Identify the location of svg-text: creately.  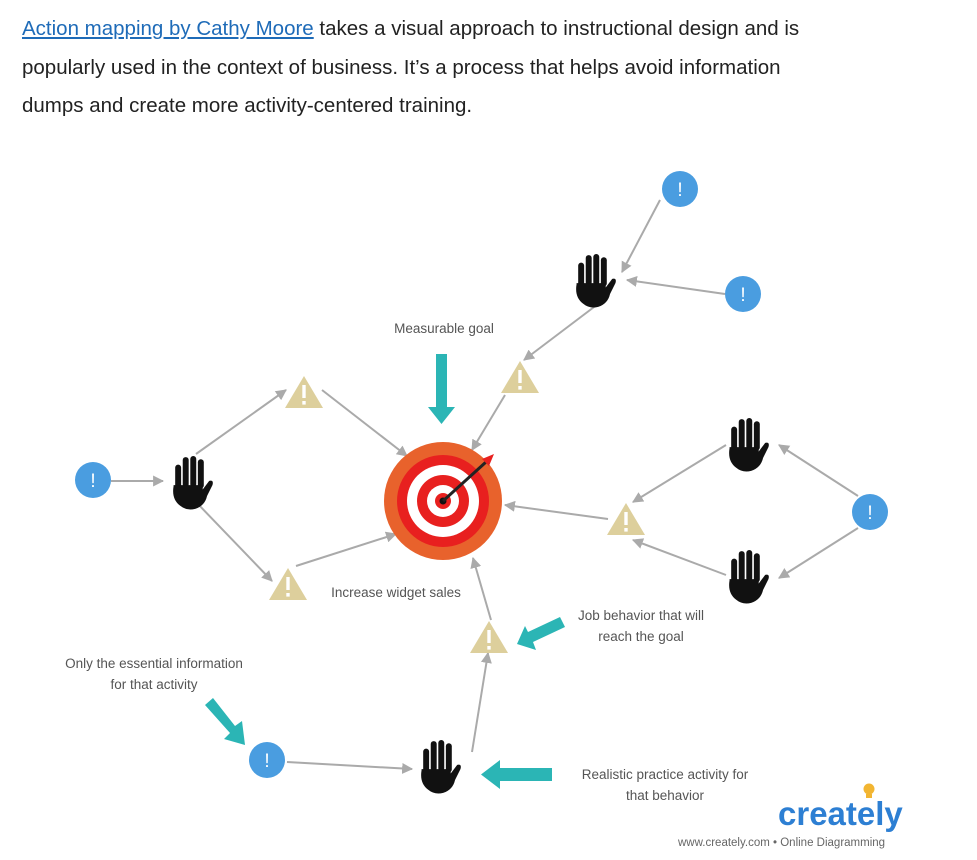
(840, 813).